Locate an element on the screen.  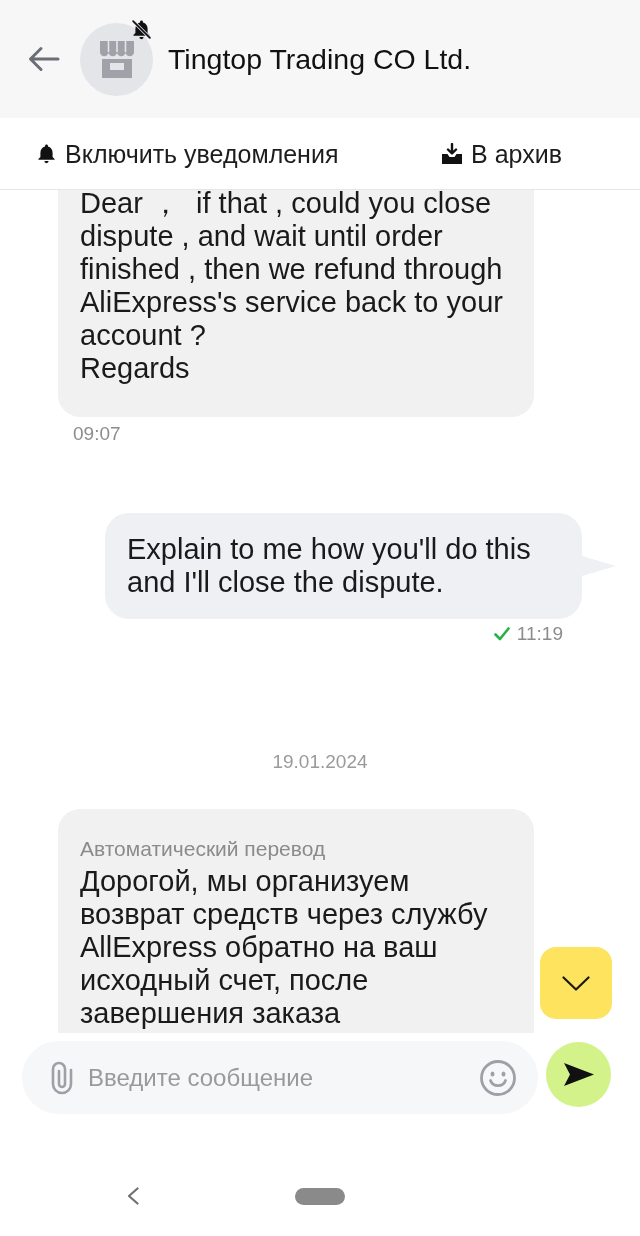
store-icon is located at coordinates (116, 59).